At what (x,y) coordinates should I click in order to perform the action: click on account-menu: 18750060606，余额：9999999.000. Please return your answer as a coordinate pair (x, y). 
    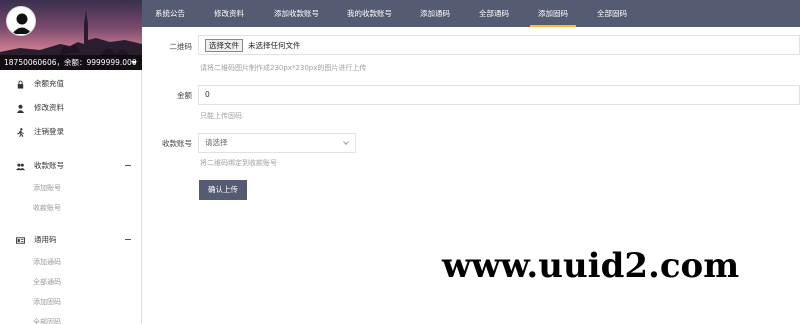
    Looking at the image, I should click on (71, 62).